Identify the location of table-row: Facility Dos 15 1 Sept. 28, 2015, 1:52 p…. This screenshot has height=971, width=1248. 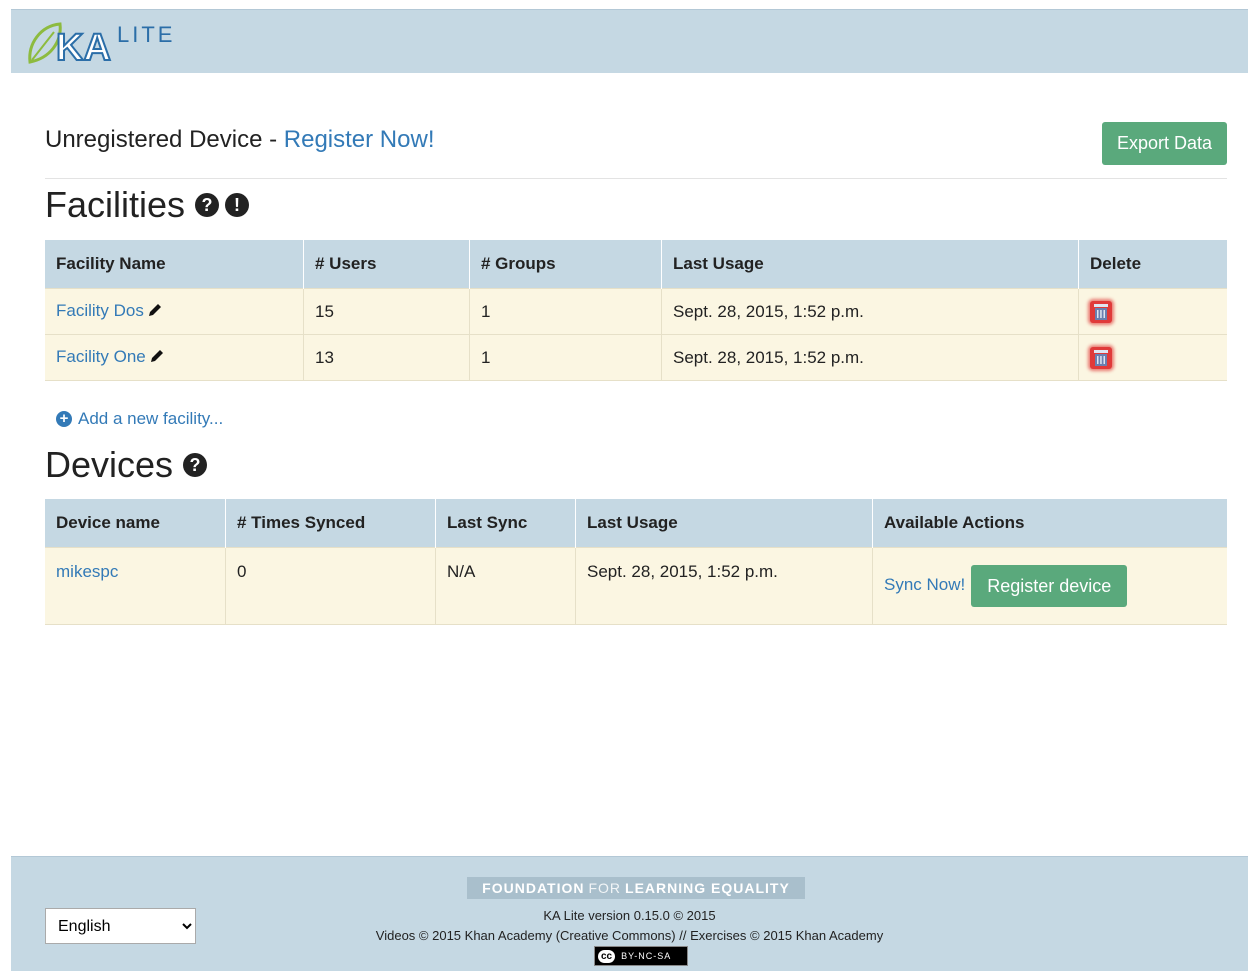
(636, 311).